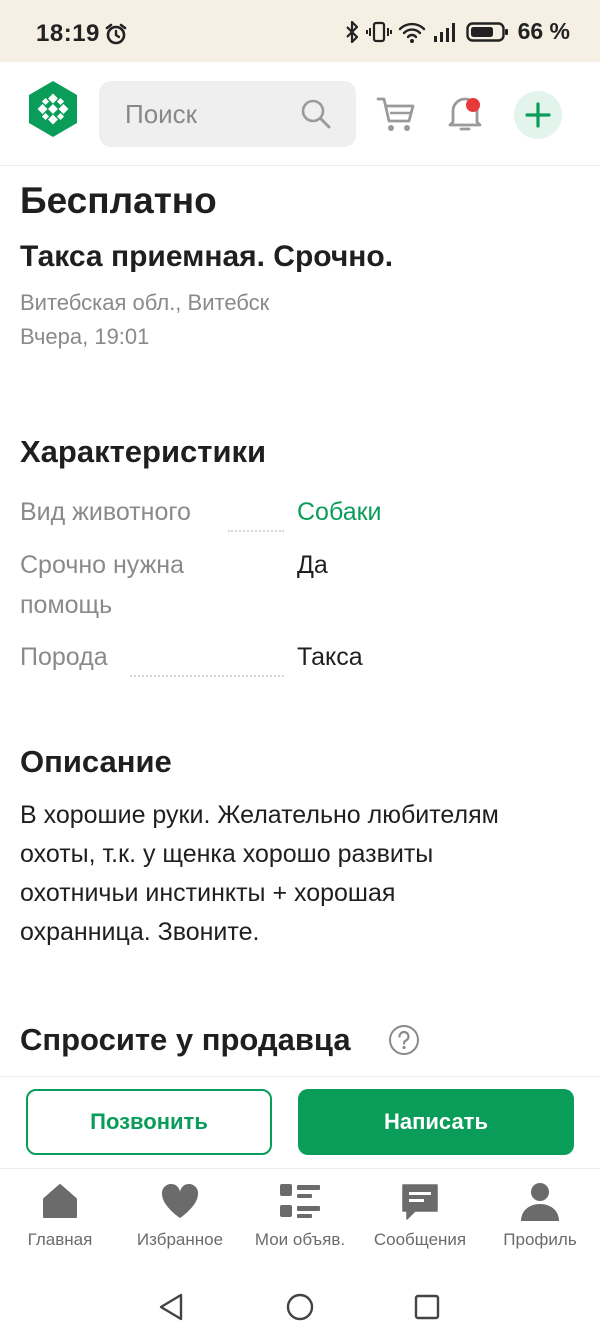 The image size is (600, 1340). I want to click on nav-item-messages: Сообщения, so click(420, 1219).